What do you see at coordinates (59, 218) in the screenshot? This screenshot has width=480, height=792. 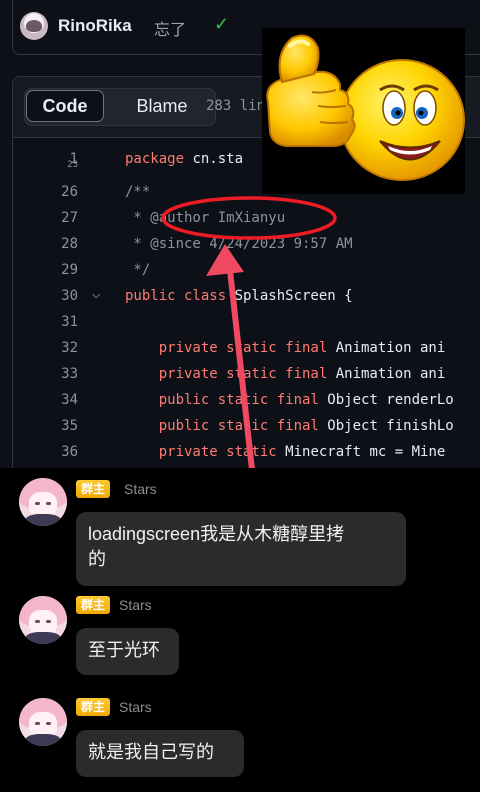 I see `line-number: 27` at bounding box center [59, 218].